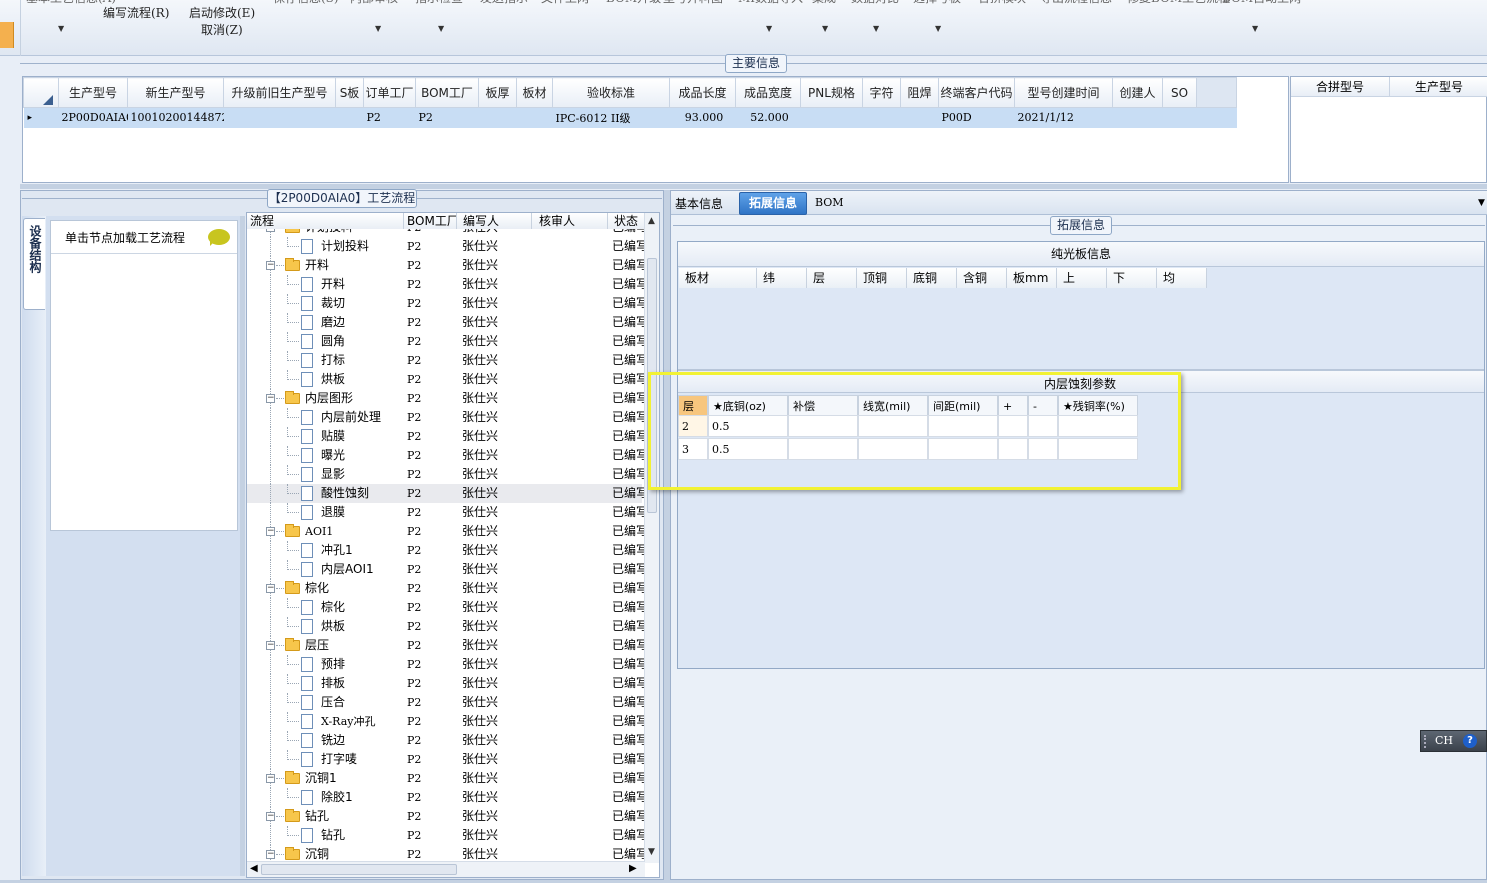 The image size is (1487, 883). What do you see at coordinates (565, 3) in the screenshot?
I see `toolbar-menu-item: 文件上网` at bounding box center [565, 3].